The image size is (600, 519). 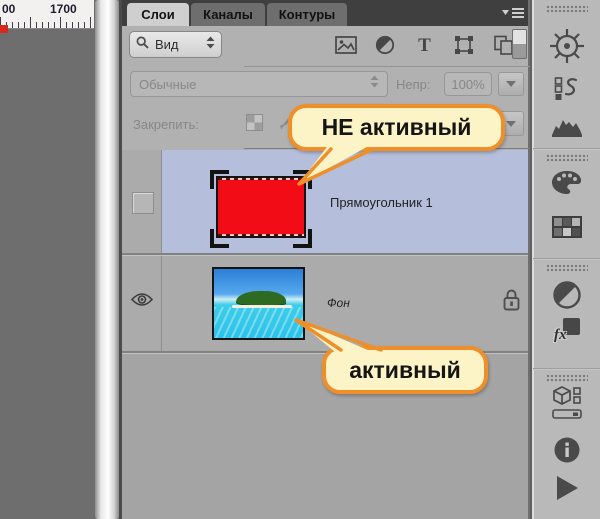 I want to click on opacity-value: 100%, so click(x=468, y=84).